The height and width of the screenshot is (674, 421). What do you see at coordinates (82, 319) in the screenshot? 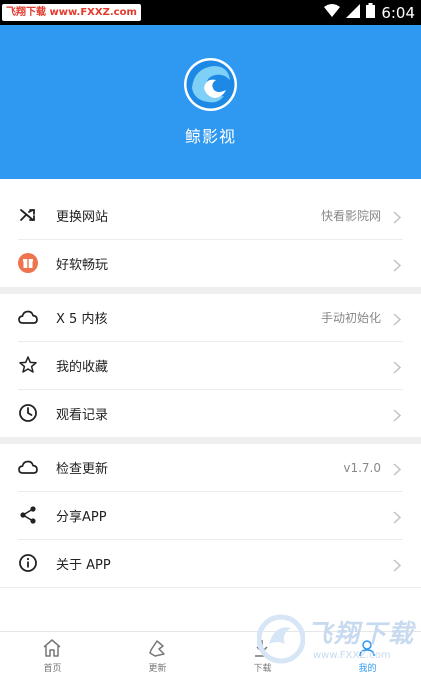
I see `menu-label: X 5 内核` at bounding box center [82, 319].